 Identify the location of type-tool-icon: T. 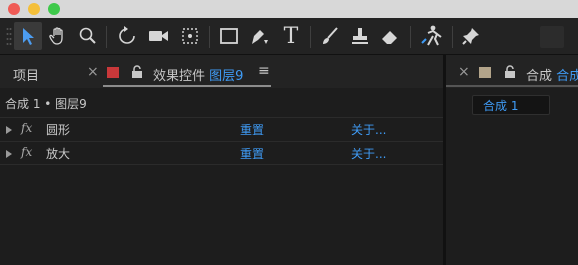
(291, 36).